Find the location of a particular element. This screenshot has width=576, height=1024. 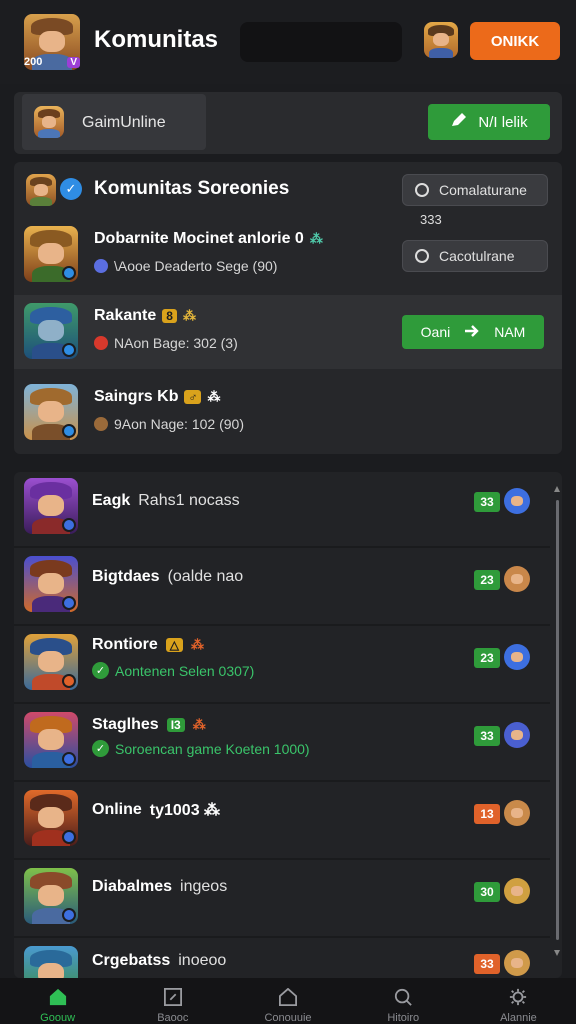

app-header: 200 V Komunitas ONIKK is located at coordinates (288, 42).